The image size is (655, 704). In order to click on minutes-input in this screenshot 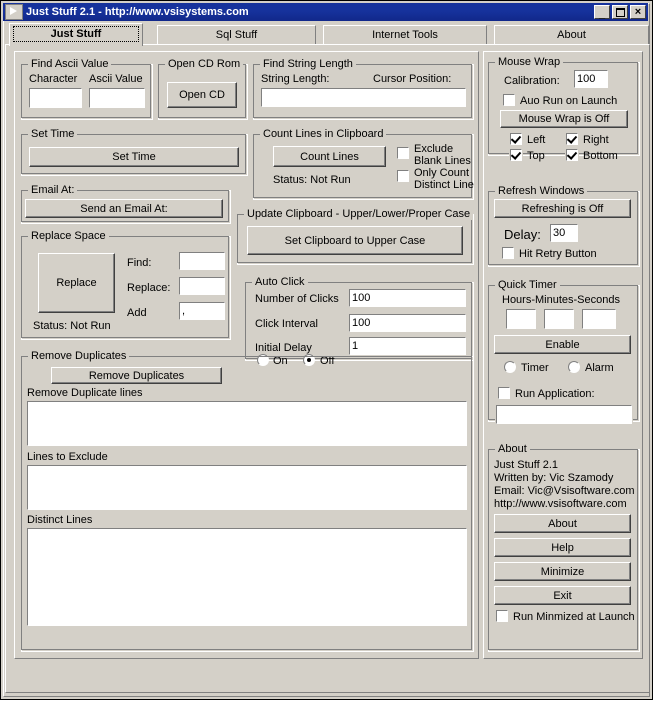, I will do `click(559, 319)`.